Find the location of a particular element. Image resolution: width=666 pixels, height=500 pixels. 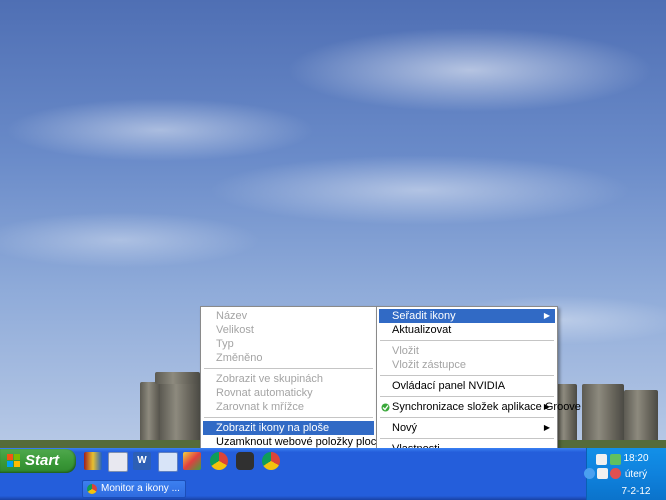

system-tray: 18:20 úterý 7-2-12 is located at coordinates (625, 474).